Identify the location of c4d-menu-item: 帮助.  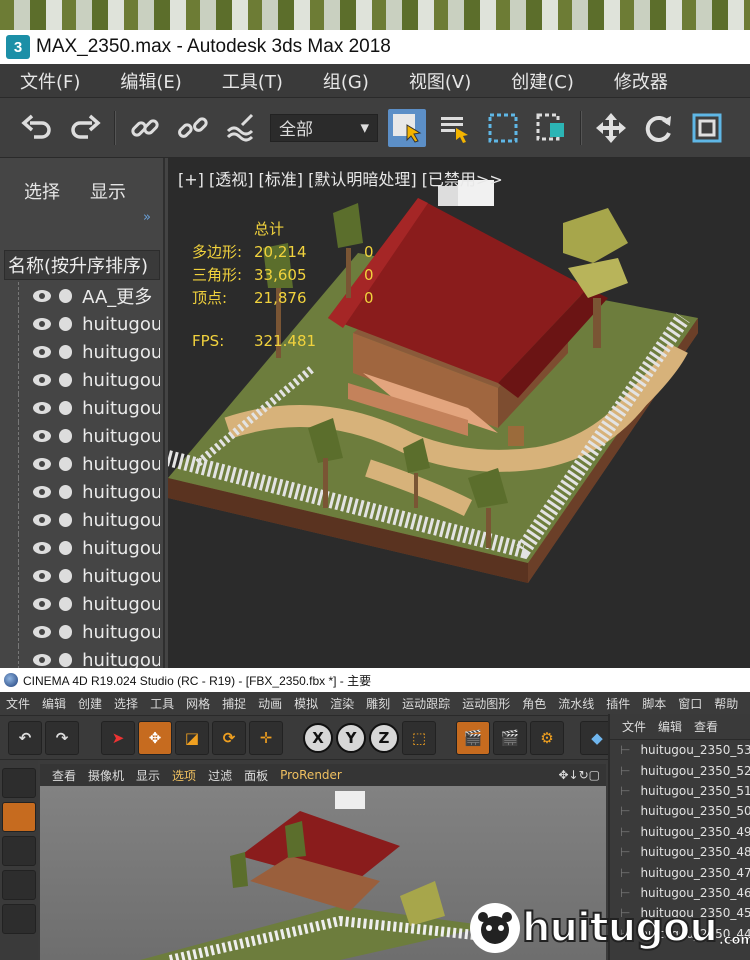
(726, 703).